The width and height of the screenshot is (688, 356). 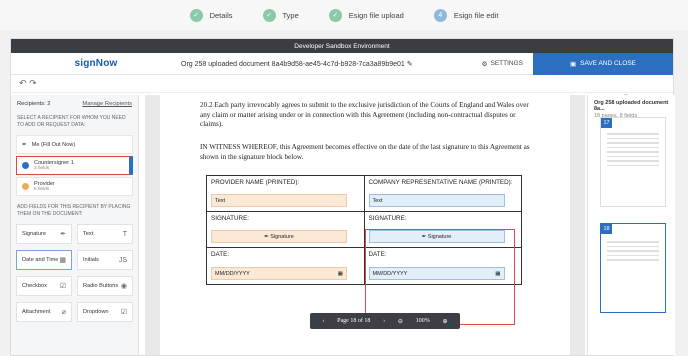 What do you see at coordinates (423, 321) in the screenshot?
I see `zoom-select: 100%` at bounding box center [423, 321].